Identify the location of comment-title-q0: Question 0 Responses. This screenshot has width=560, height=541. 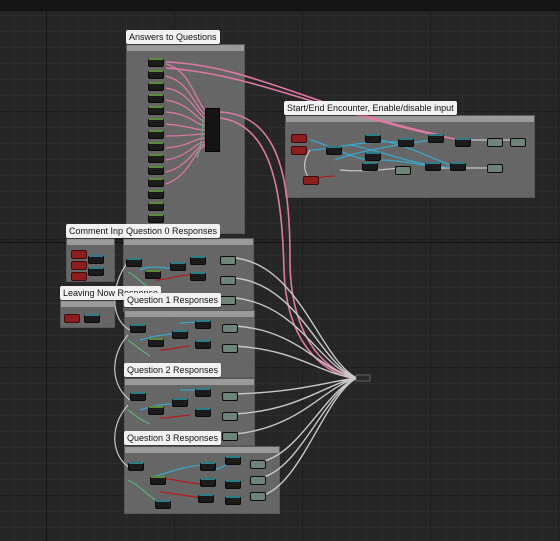
(172, 231).